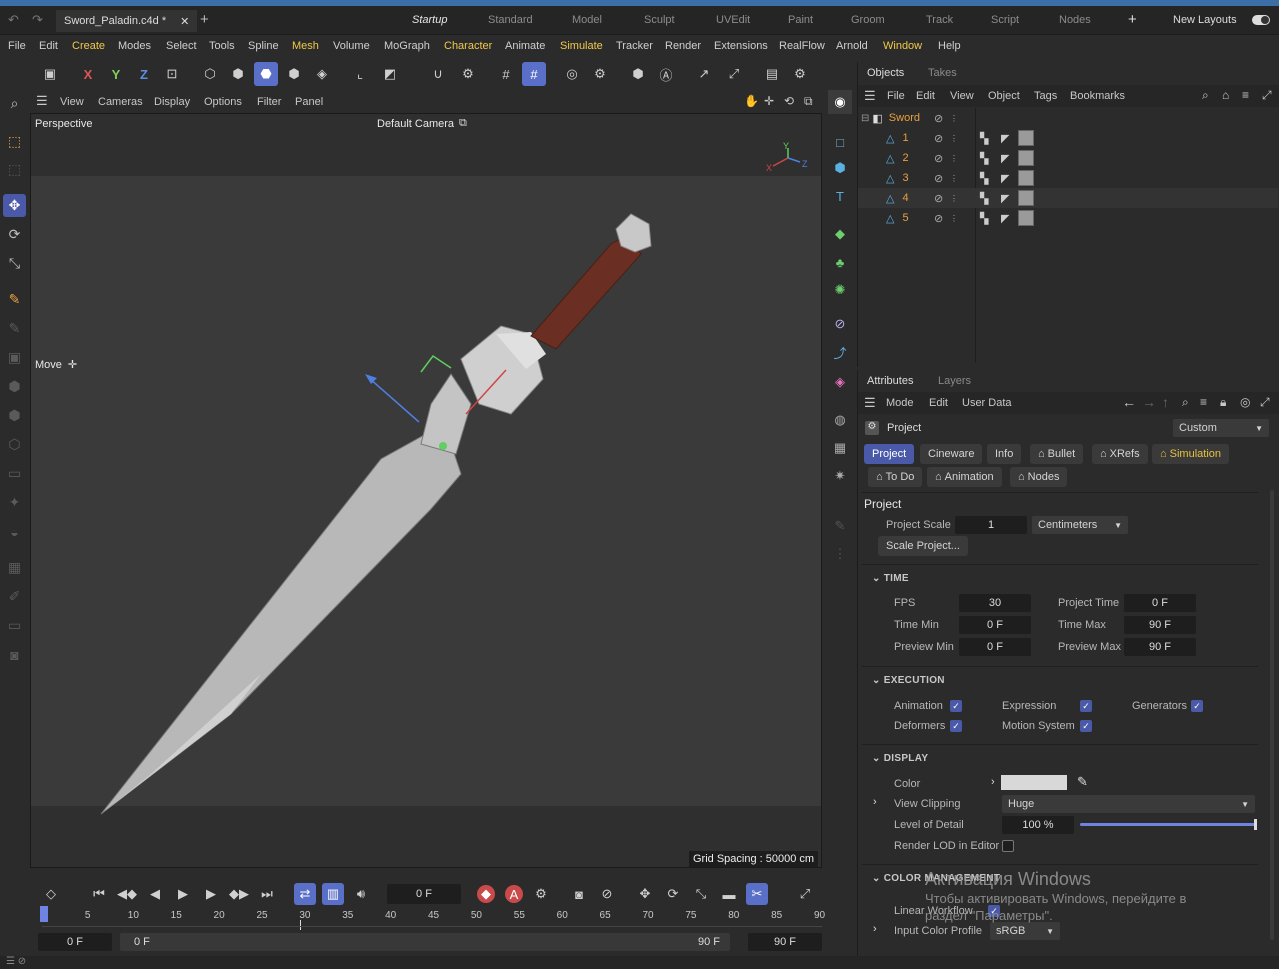 Image resolution: width=1279 pixels, height=969 pixels. Describe the element at coordinates (14, 205) in the screenshot. I see `move-tool-icon: ✥` at that location.